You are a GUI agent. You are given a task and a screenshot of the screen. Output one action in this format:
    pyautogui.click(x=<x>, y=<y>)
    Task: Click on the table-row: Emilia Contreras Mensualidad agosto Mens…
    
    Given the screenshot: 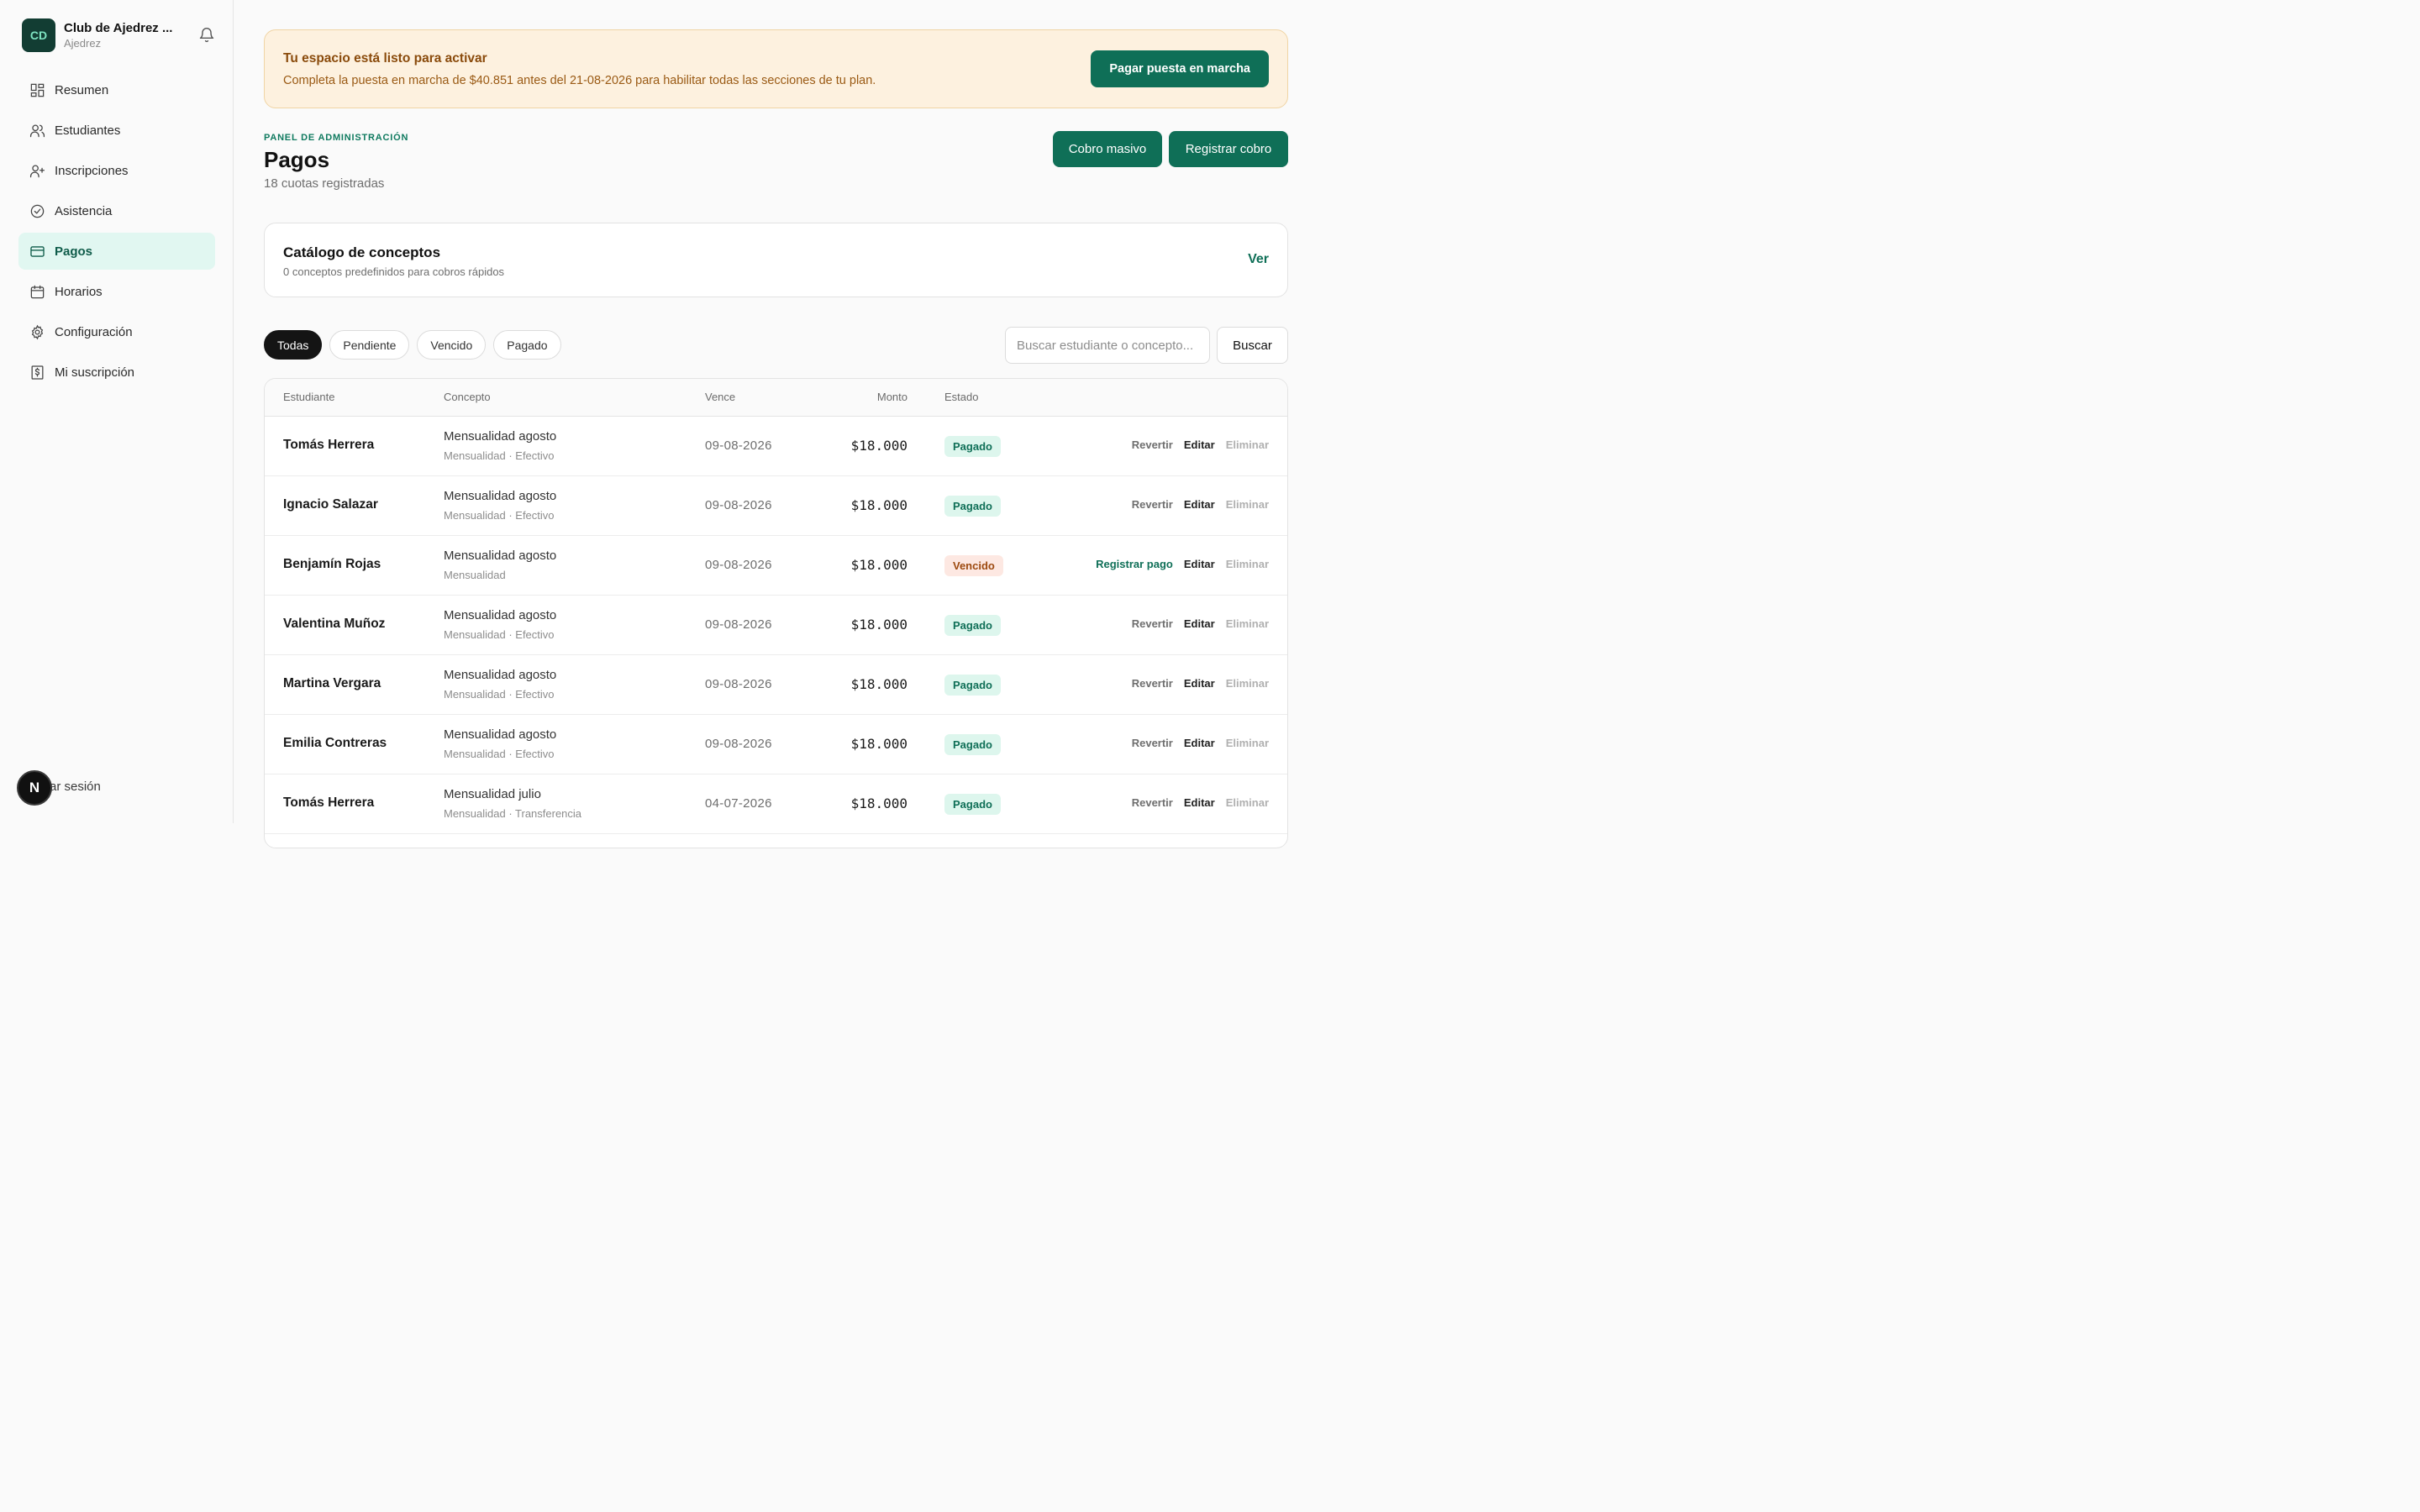 What is the action you would take?
    pyautogui.click(x=776, y=744)
    